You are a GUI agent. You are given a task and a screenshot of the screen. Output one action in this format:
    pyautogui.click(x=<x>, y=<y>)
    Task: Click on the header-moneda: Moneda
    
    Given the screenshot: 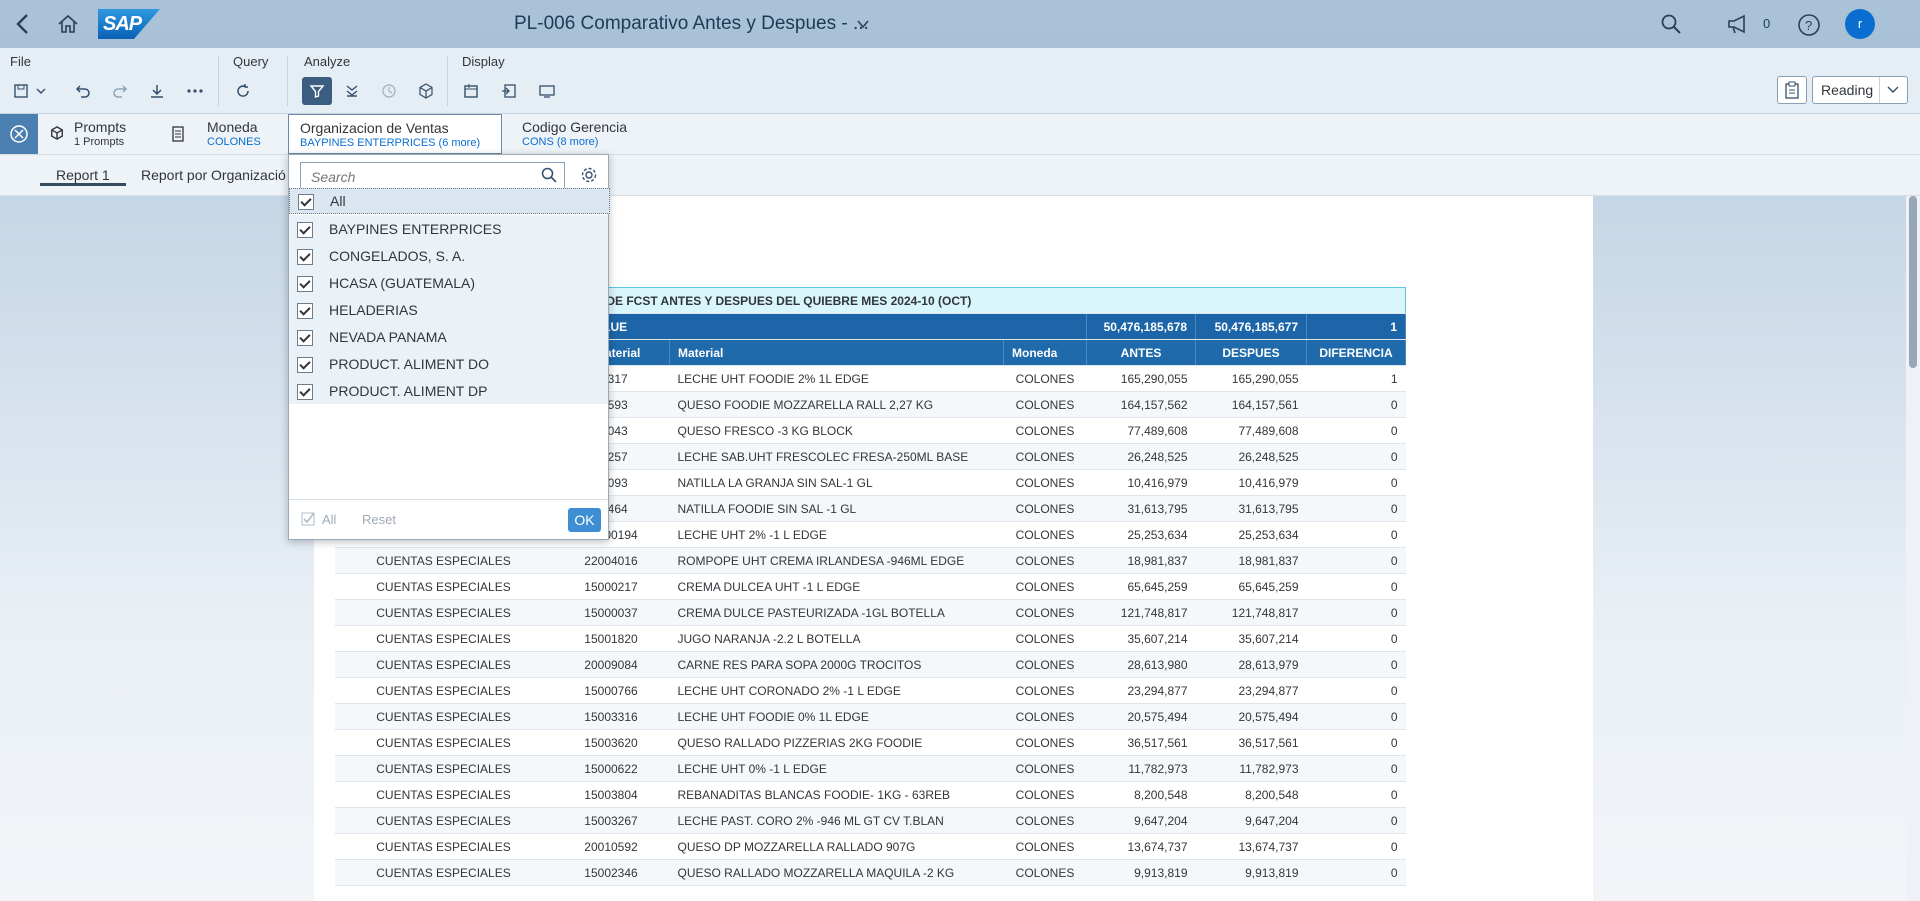 What is the action you would take?
    pyautogui.click(x=1045, y=352)
    